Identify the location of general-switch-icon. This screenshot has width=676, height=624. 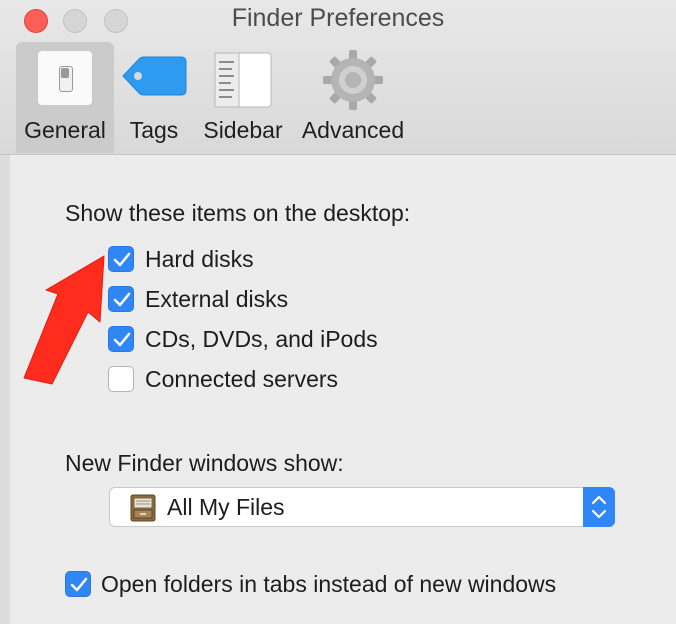
(65, 78).